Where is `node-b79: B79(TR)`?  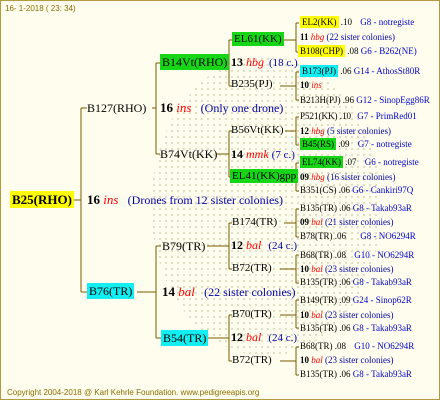 node-b79: B79(TR) is located at coordinates (183, 246).